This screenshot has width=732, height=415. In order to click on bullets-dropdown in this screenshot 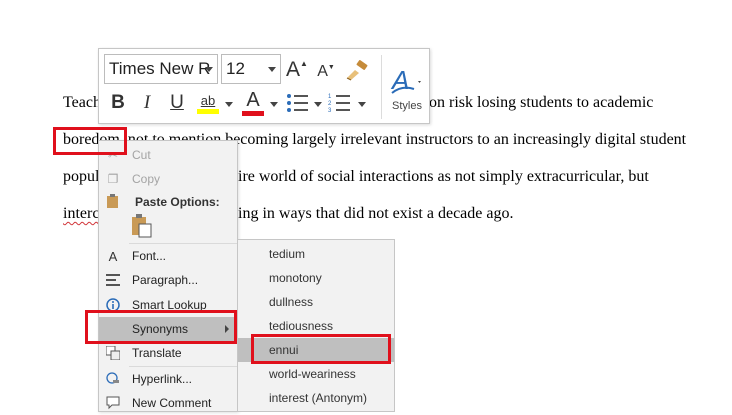, I will do `click(318, 104)`.